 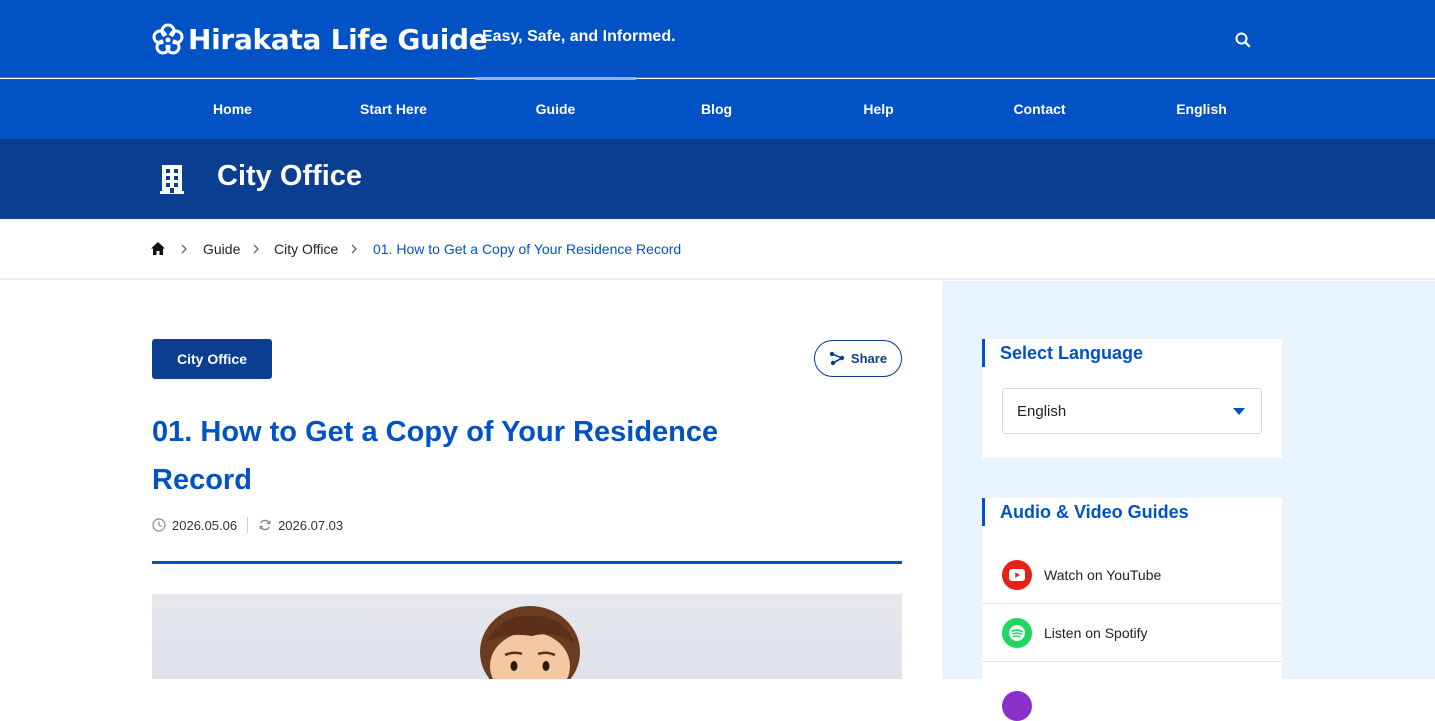 What do you see at coordinates (1103, 574) in the screenshot?
I see `youtube-label: Watch on YouTube` at bounding box center [1103, 574].